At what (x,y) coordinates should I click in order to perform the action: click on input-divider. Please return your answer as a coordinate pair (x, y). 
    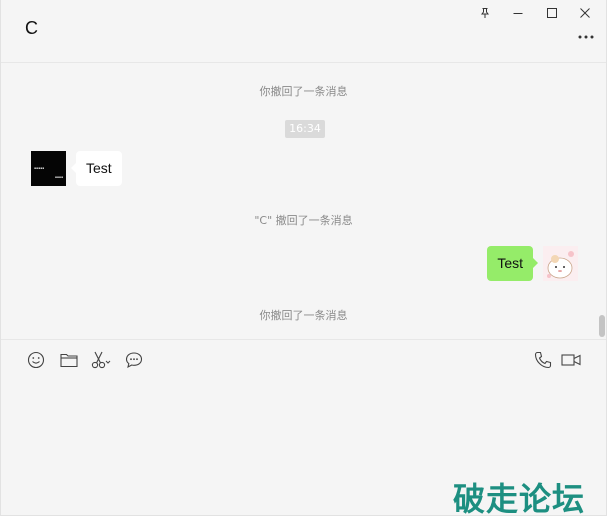
    Looking at the image, I should click on (303, 339).